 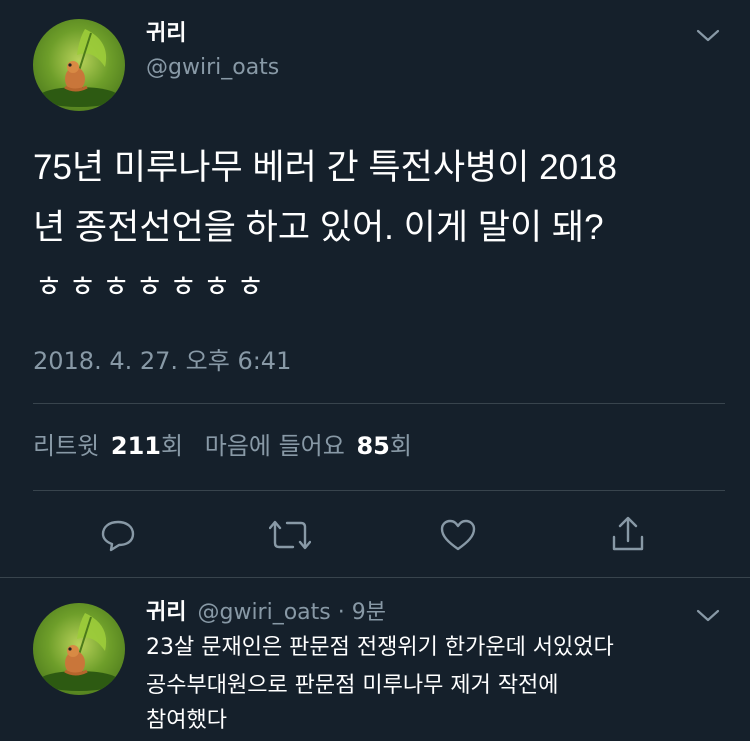 I want to click on display-name: 귀리, so click(x=166, y=34).